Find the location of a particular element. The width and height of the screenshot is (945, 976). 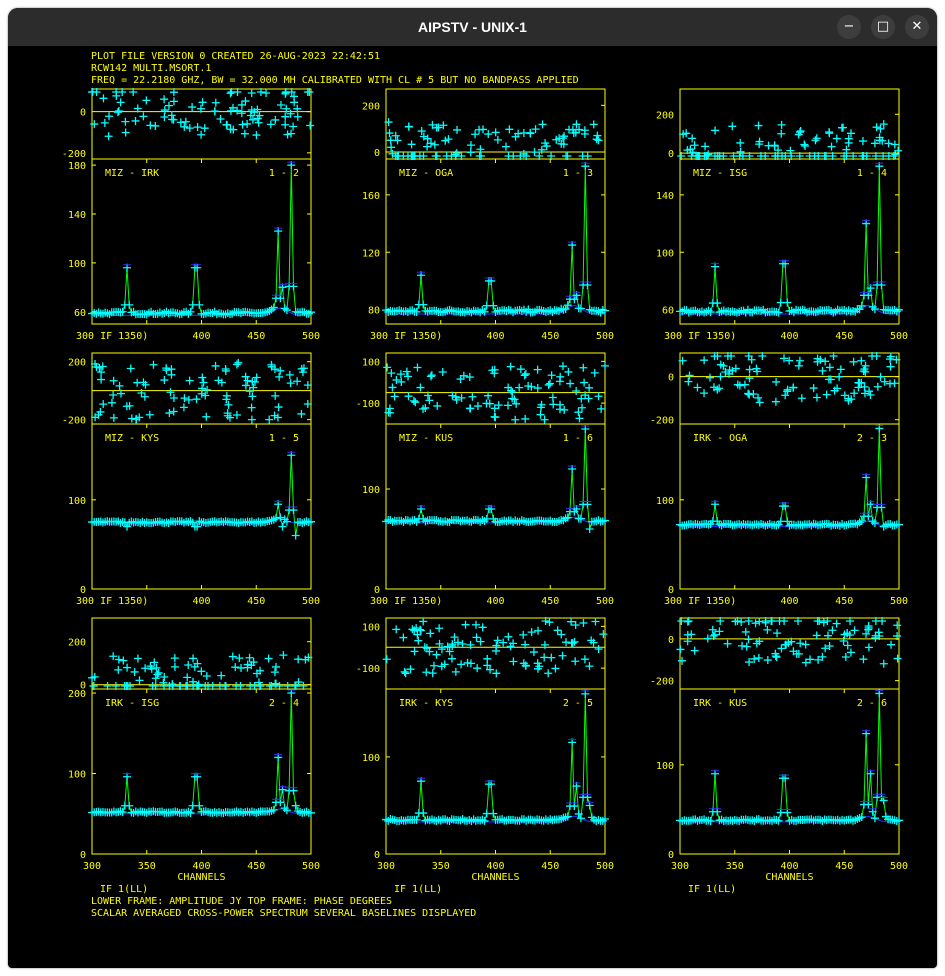

amplitude-frame is located at coordinates (201, 771).